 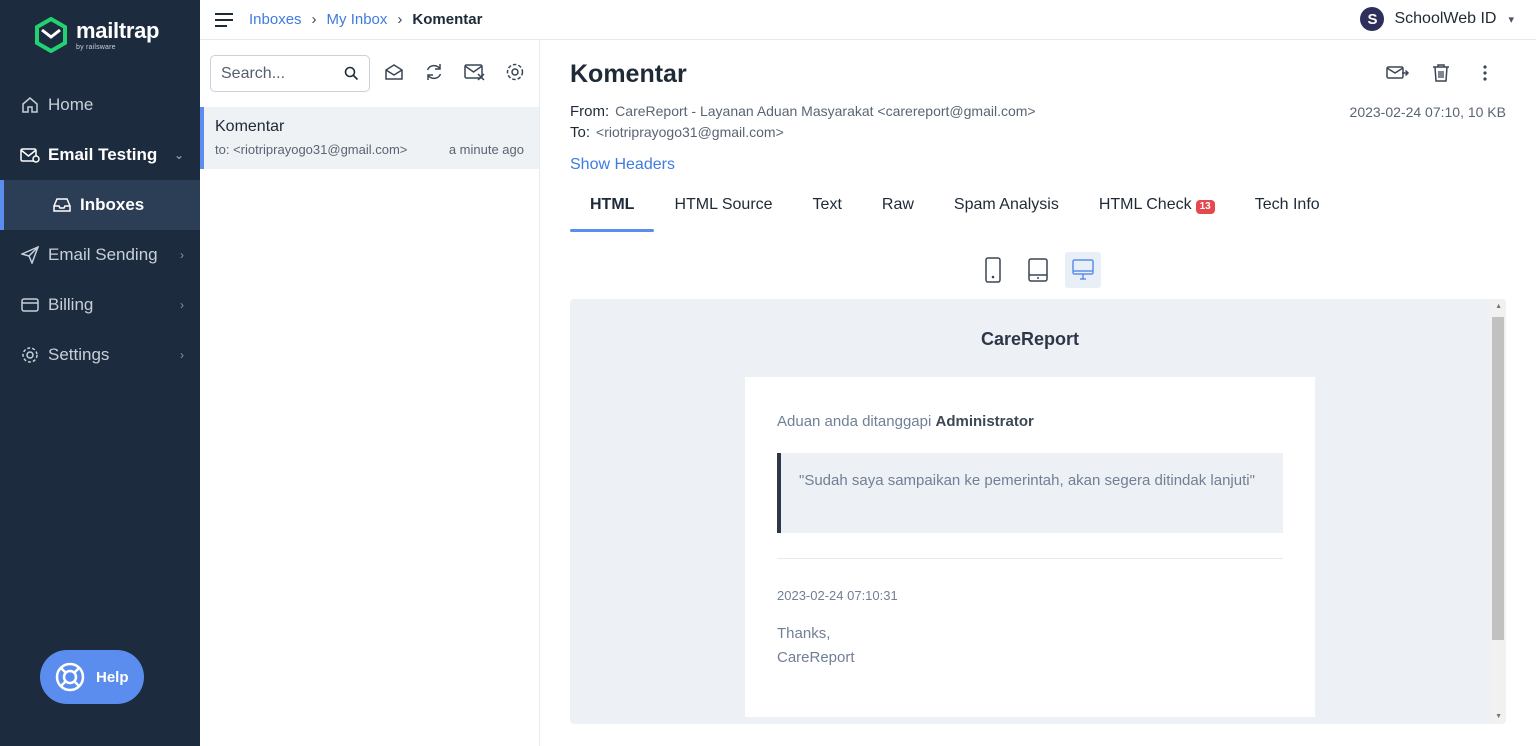 I want to click on sidebar-item-label: Email Testing, so click(x=103, y=154).